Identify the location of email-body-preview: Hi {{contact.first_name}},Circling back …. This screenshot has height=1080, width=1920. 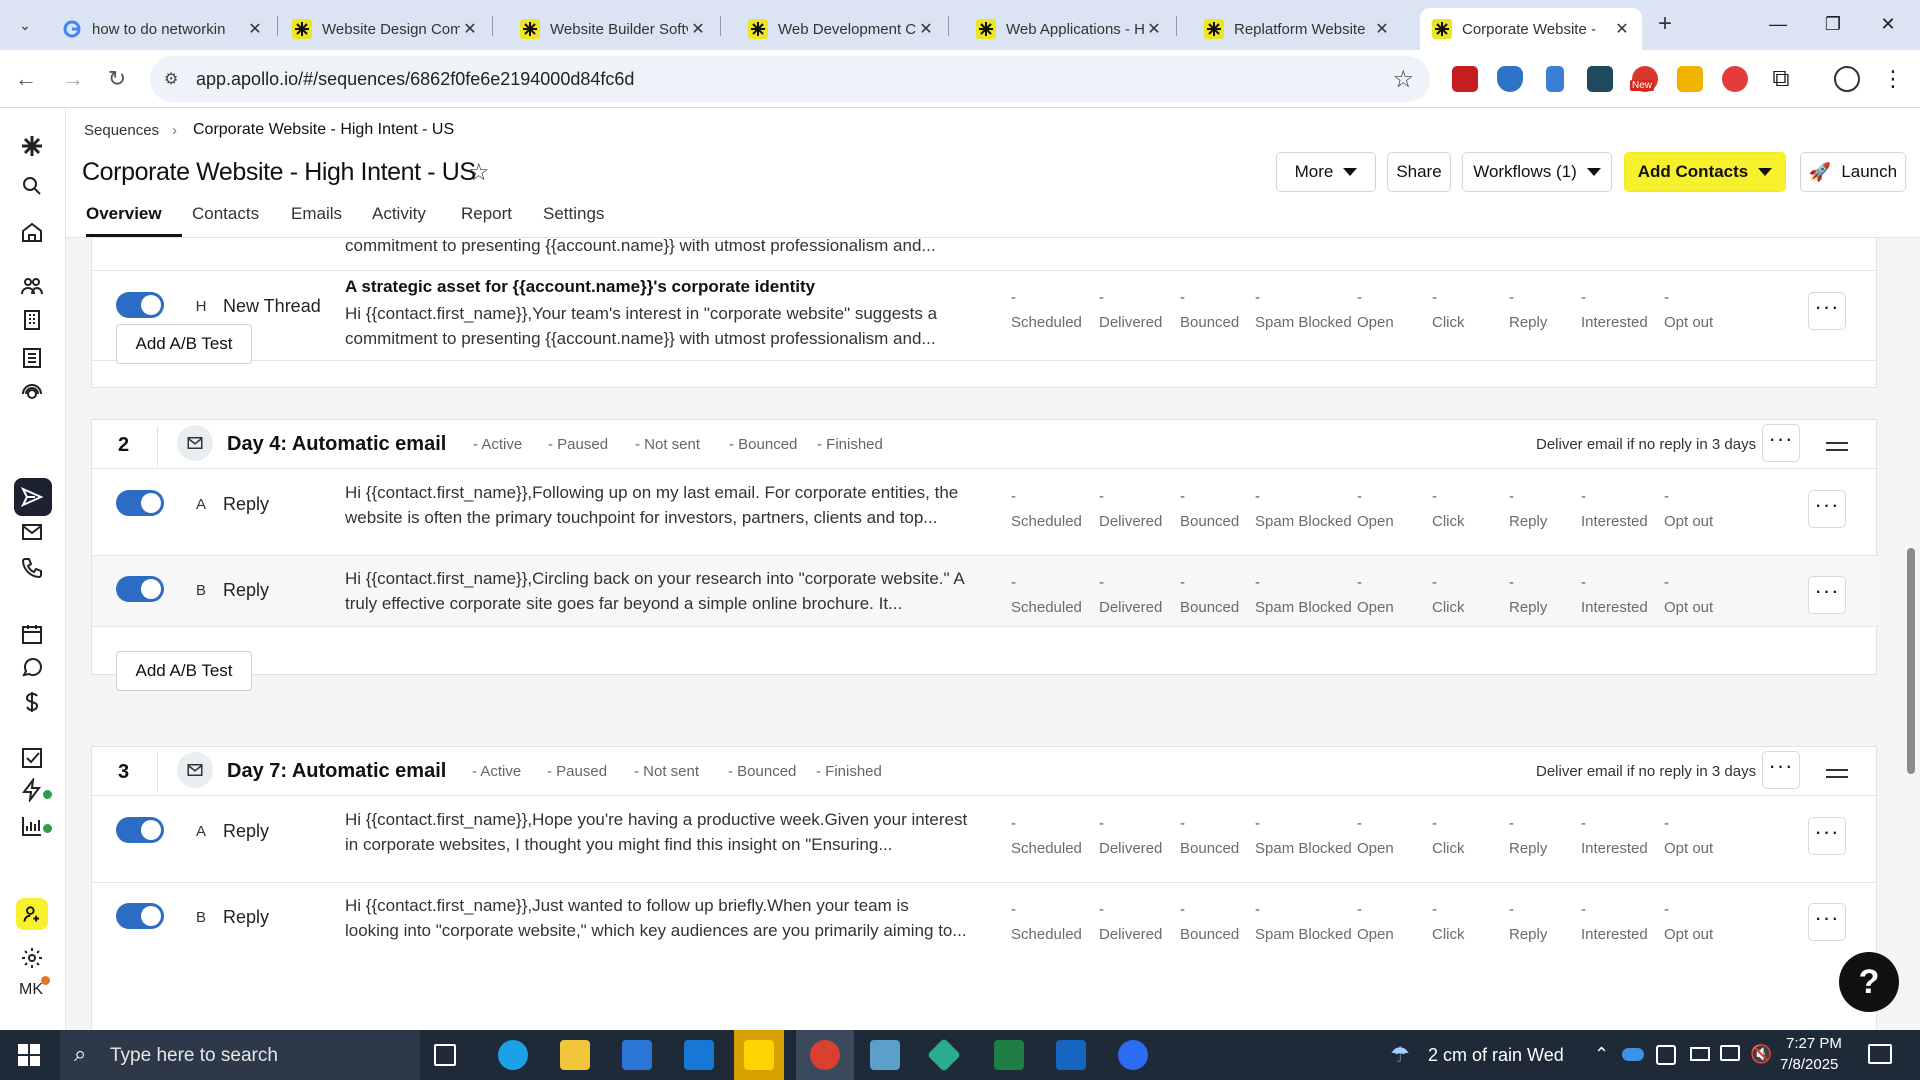
(665, 591).